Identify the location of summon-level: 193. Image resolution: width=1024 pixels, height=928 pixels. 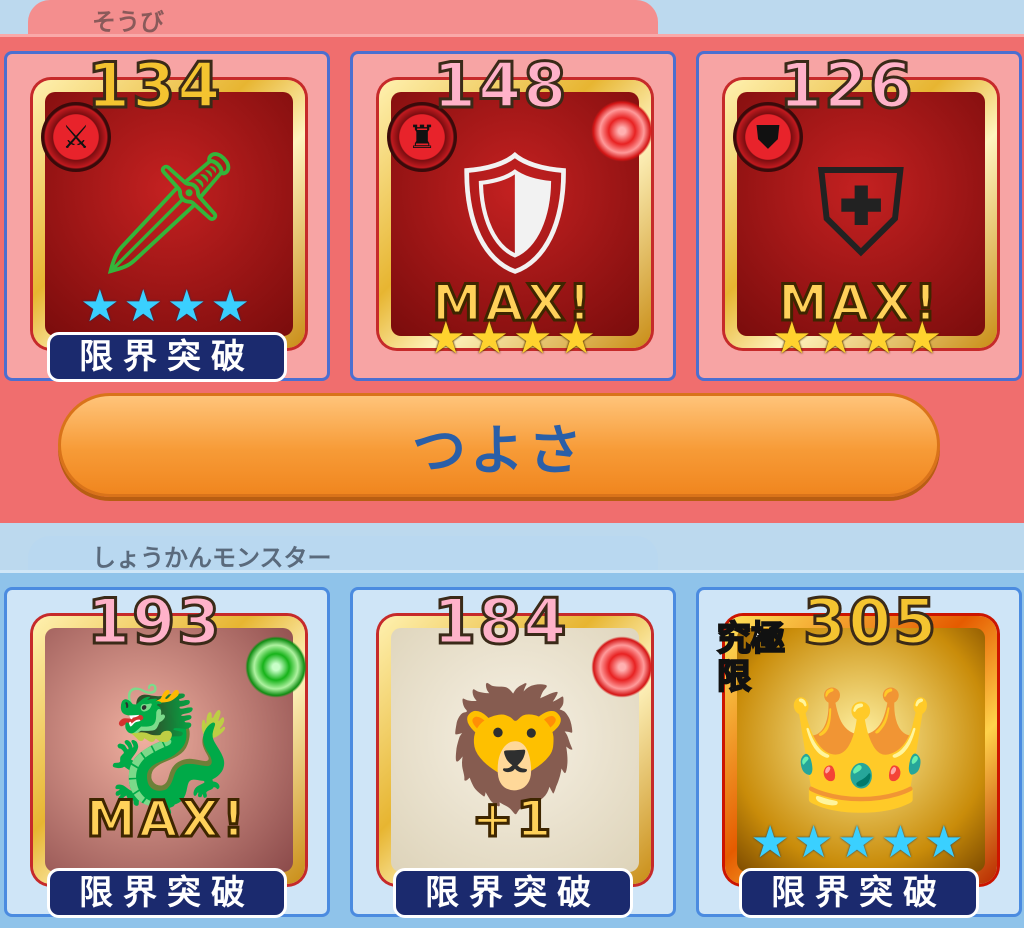
(154, 621).